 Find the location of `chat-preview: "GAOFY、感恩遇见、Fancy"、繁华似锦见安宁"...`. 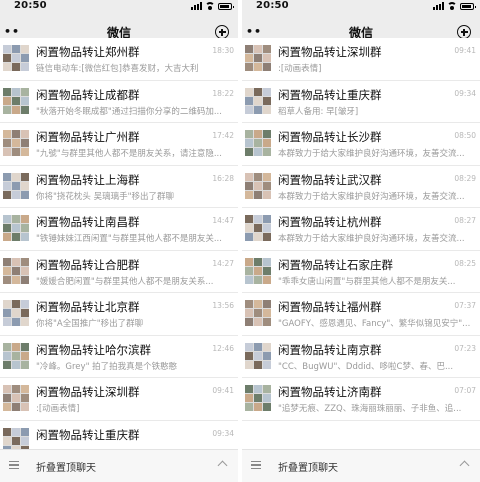

chat-preview: "GAOFY、感恩遇见、Fancy"、繁华似锦见安宁"... is located at coordinates (374, 324).